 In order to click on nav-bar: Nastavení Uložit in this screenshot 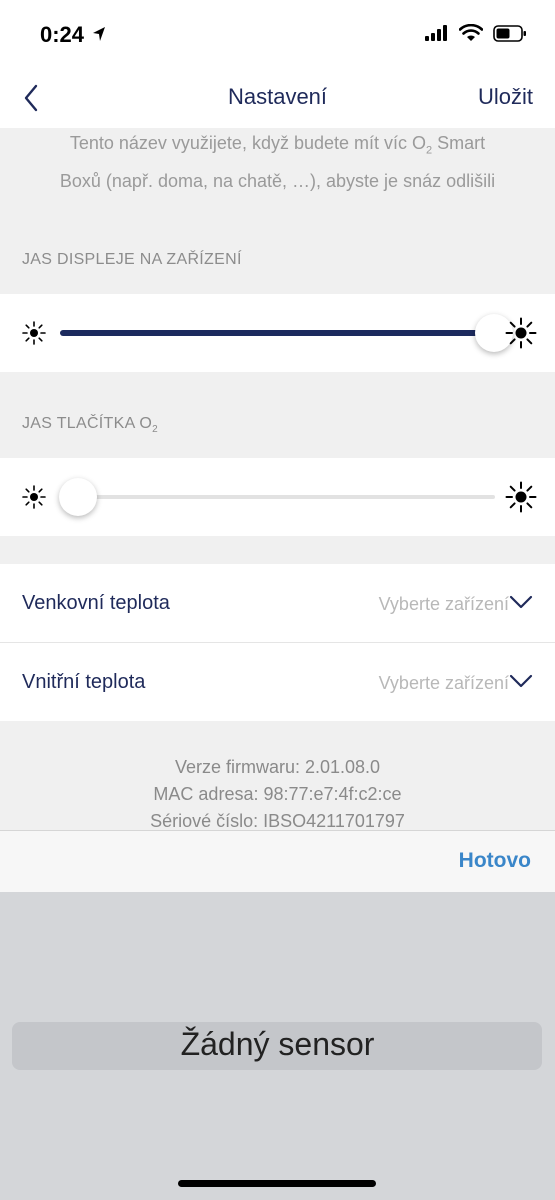, I will do `click(277, 99)`.